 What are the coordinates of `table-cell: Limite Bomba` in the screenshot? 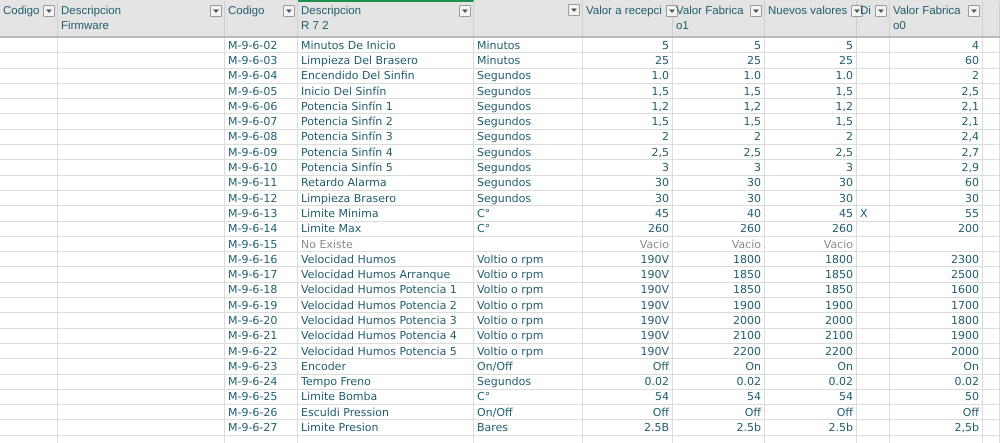 It's located at (386, 398).